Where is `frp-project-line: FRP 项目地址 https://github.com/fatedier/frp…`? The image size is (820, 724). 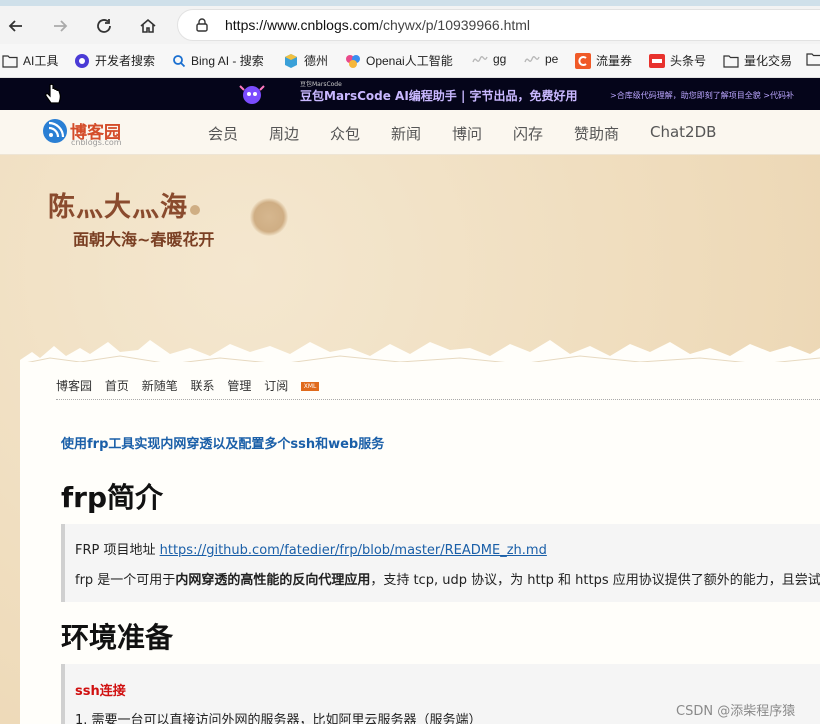 frp-project-line: FRP 项目地址 https://github.com/fatedier/frp… is located at coordinates (311, 550).